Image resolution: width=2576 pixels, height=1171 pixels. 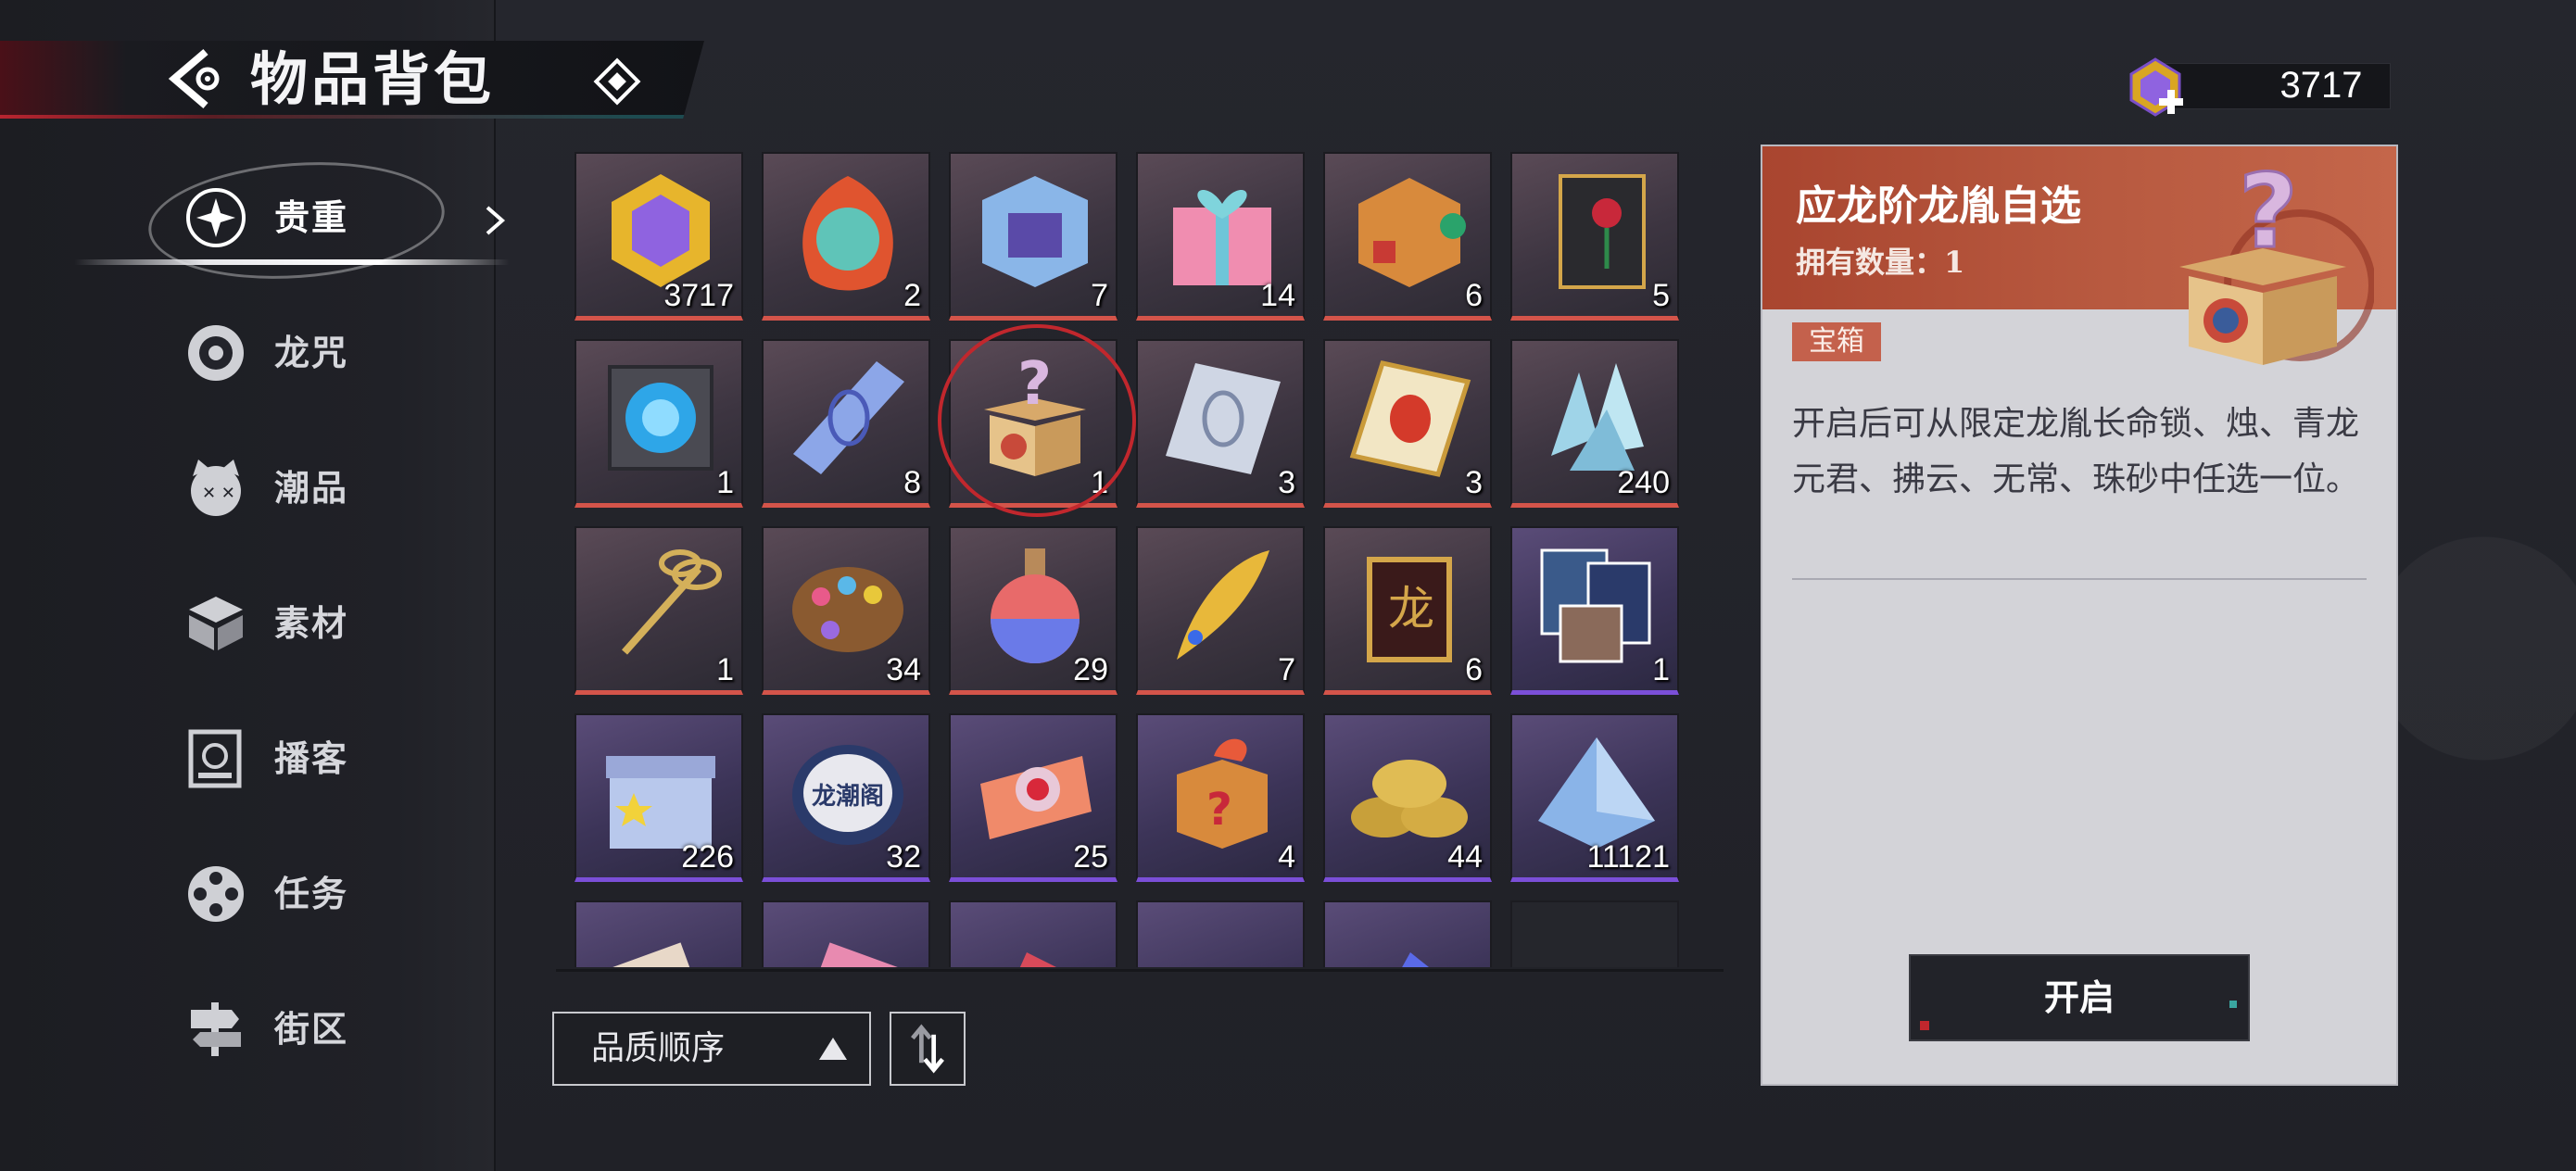 I want to click on sidebar-item-label: 播客, so click(x=311, y=758).